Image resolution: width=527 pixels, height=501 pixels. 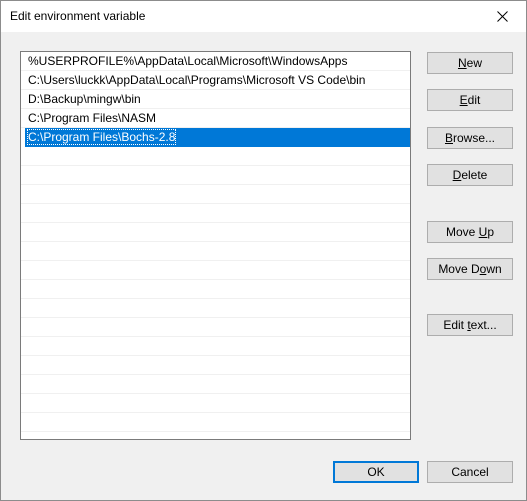 What do you see at coordinates (474, 175) in the screenshot?
I see `delete-button-label-rest: elete` at bounding box center [474, 175].